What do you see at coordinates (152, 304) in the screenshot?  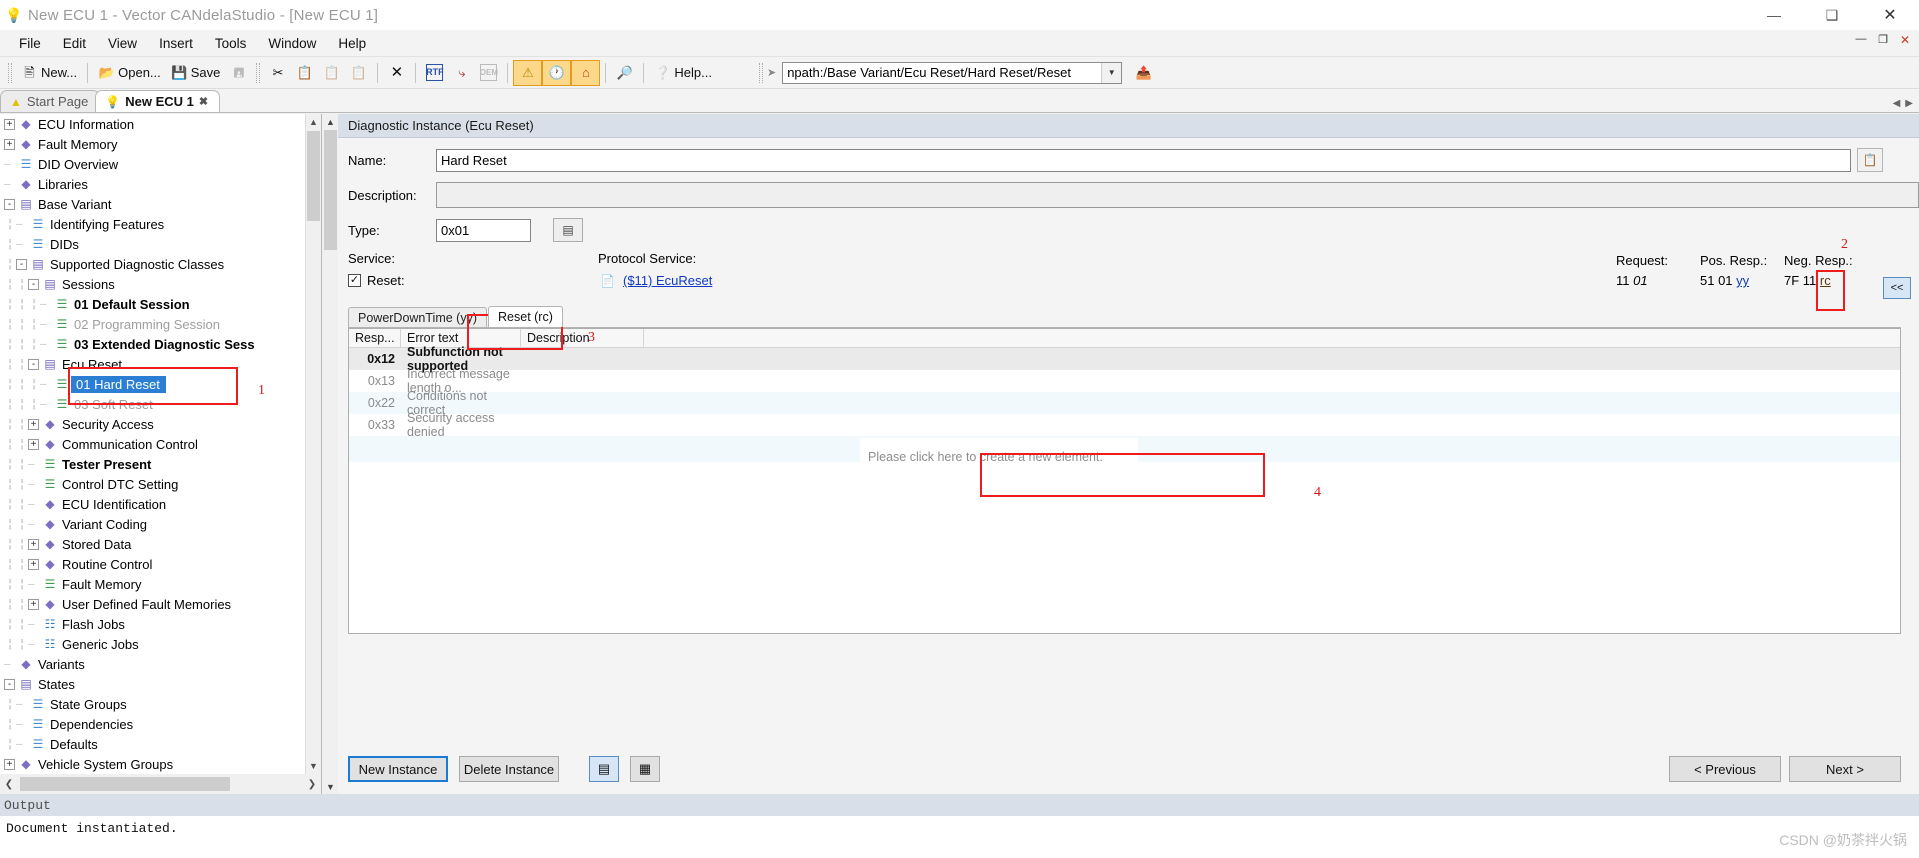 I see `tree-item-01-default-session: ¦ ¦ ¦ ─ ☰ 01 Default Session` at bounding box center [152, 304].